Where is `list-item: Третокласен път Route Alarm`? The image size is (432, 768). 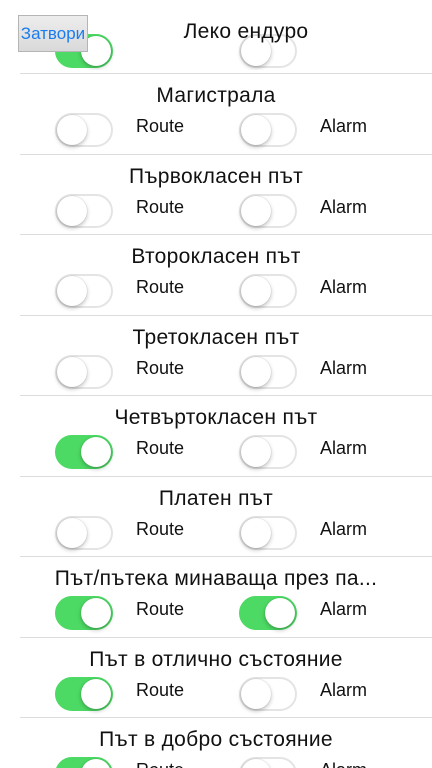 list-item: Третокласен път Route Alarm is located at coordinates (216, 356).